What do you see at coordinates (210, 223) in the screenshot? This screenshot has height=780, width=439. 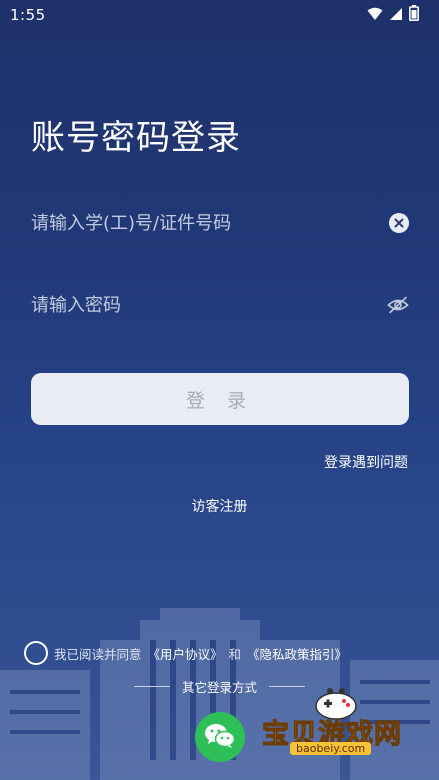 I see `account-input` at bounding box center [210, 223].